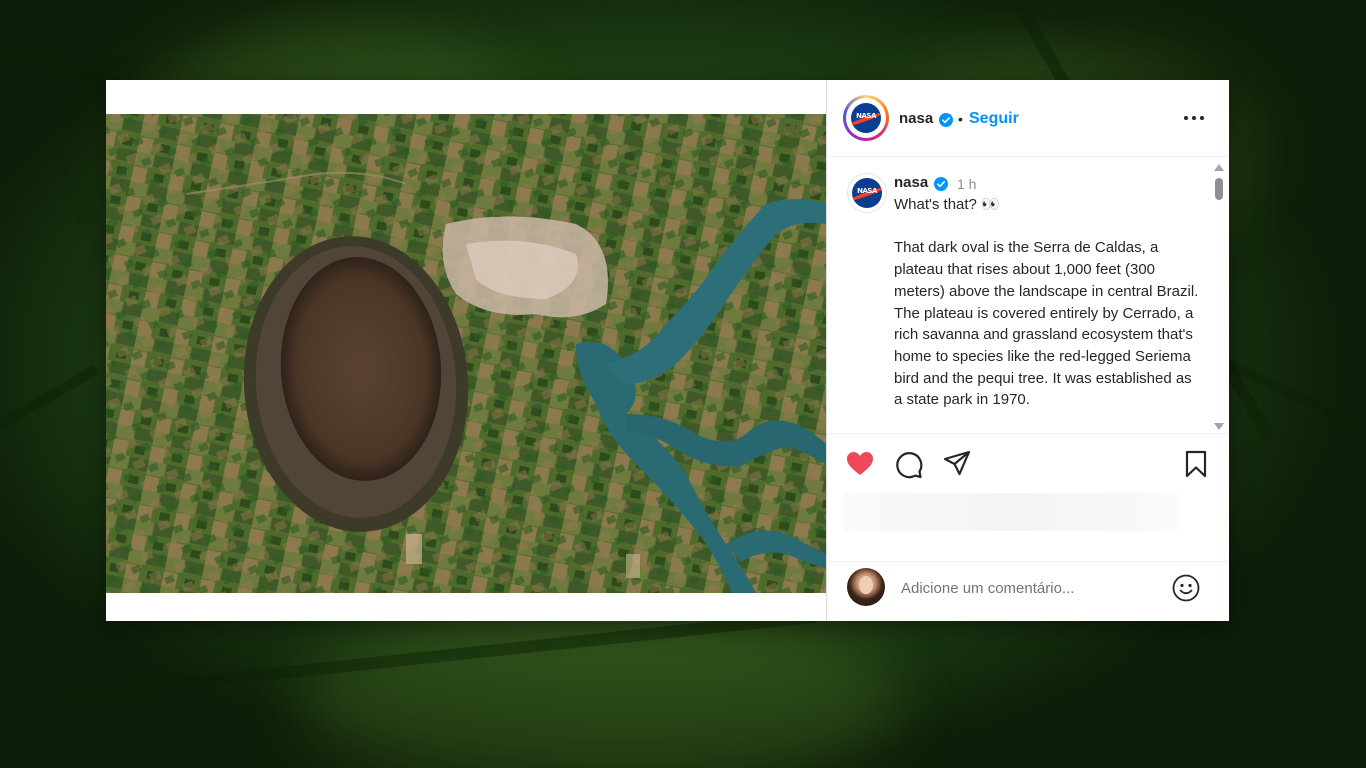  Describe the element at coordinates (1028, 463) in the screenshot. I see `action-bar` at that location.